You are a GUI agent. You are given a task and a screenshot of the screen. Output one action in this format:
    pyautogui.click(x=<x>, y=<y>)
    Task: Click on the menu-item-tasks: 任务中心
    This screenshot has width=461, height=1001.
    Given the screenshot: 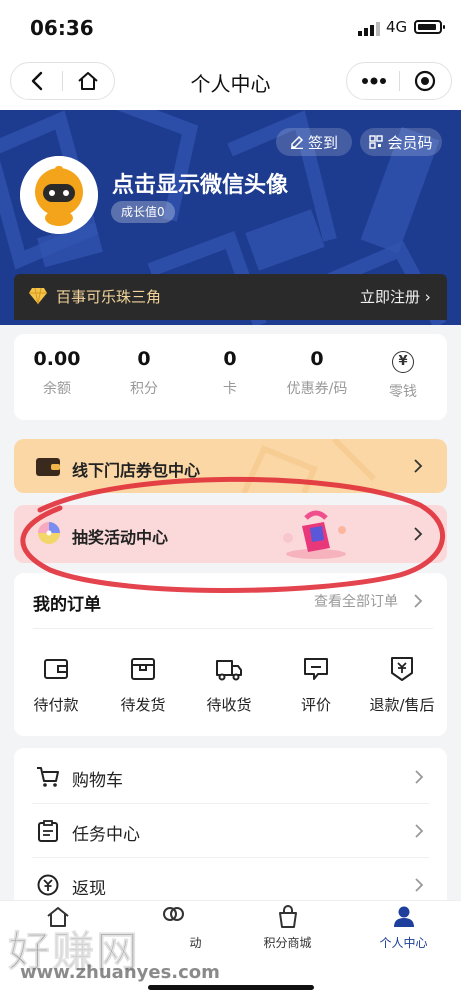 What is the action you would take?
    pyautogui.click(x=230, y=831)
    